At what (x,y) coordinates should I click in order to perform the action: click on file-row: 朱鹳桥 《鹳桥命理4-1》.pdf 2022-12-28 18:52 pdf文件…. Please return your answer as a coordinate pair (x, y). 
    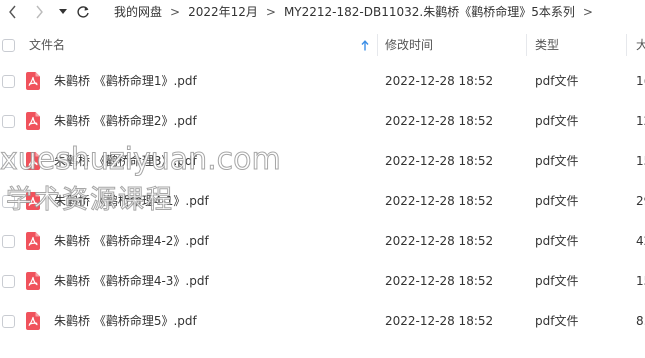
    Looking at the image, I should click on (322, 201).